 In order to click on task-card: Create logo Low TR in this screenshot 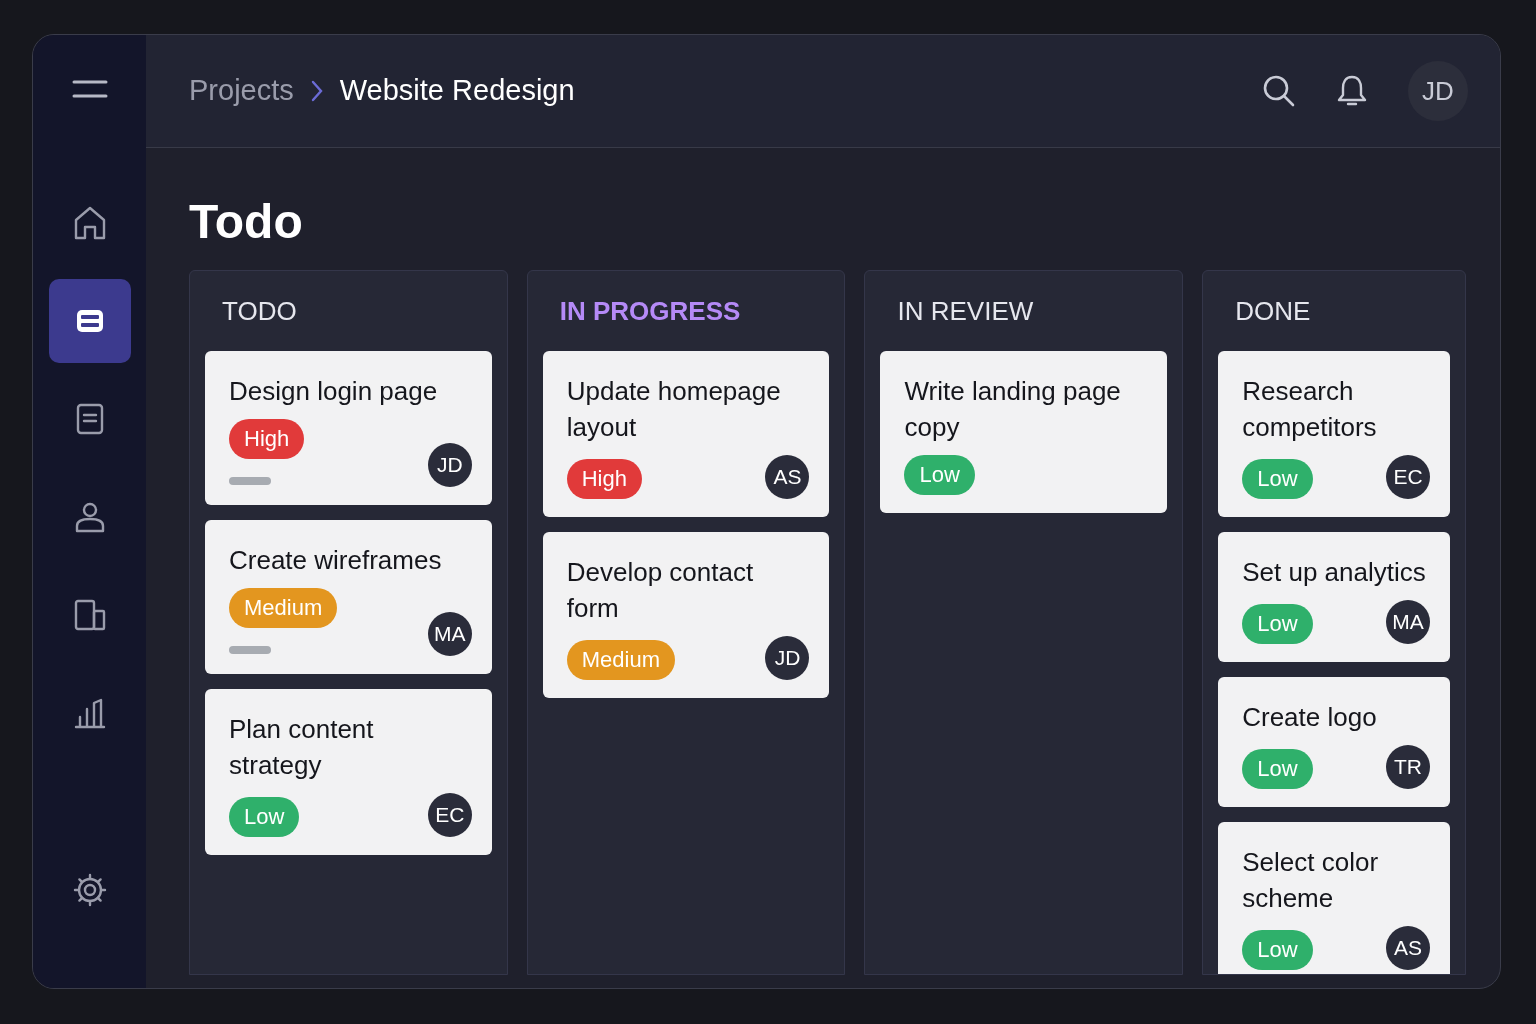, I will do `click(1334, 742)`.